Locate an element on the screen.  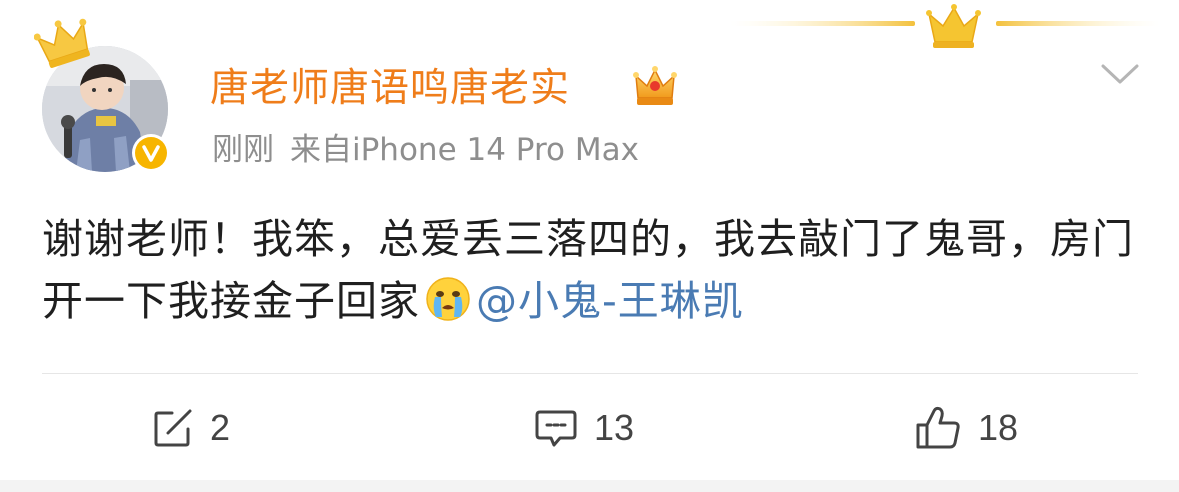
repost-button: 2 is located at coordinates (191, 428).